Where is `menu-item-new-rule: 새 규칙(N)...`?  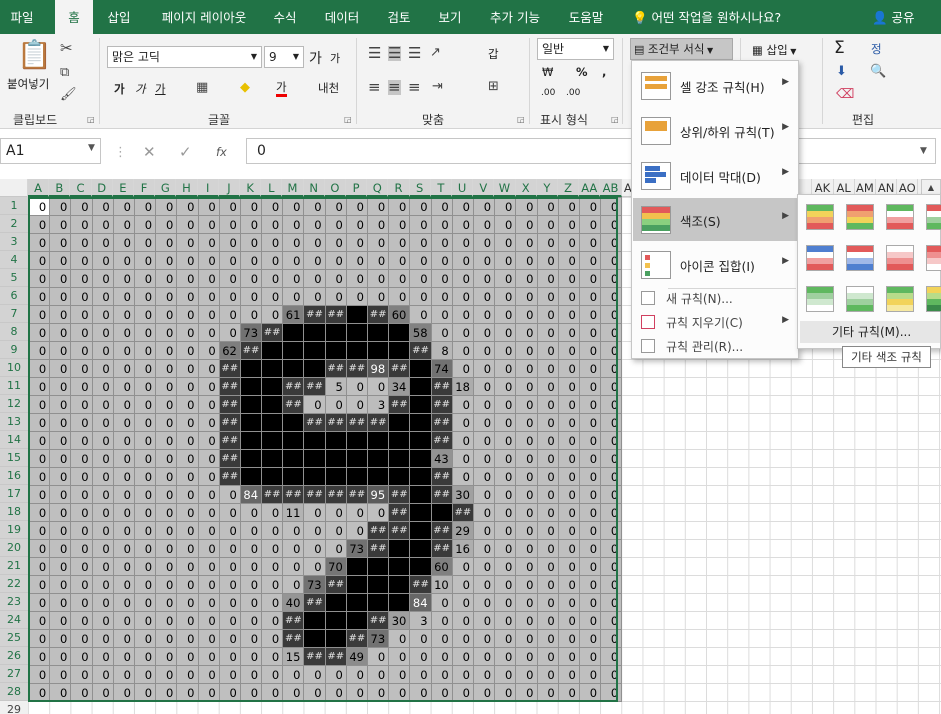
menu-item-new-rule: 새 규칙(N)... is located at coordinates (715, 298).